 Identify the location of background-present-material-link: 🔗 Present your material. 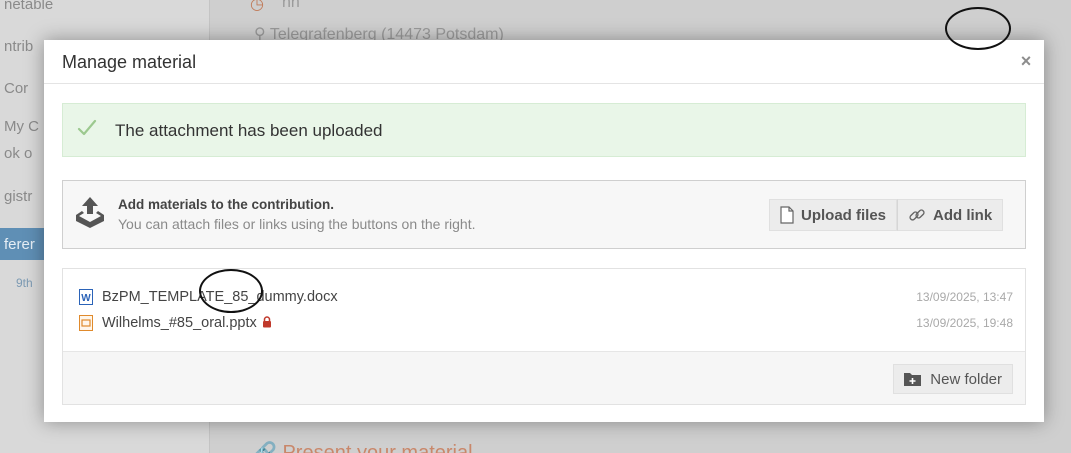
(362, 446).